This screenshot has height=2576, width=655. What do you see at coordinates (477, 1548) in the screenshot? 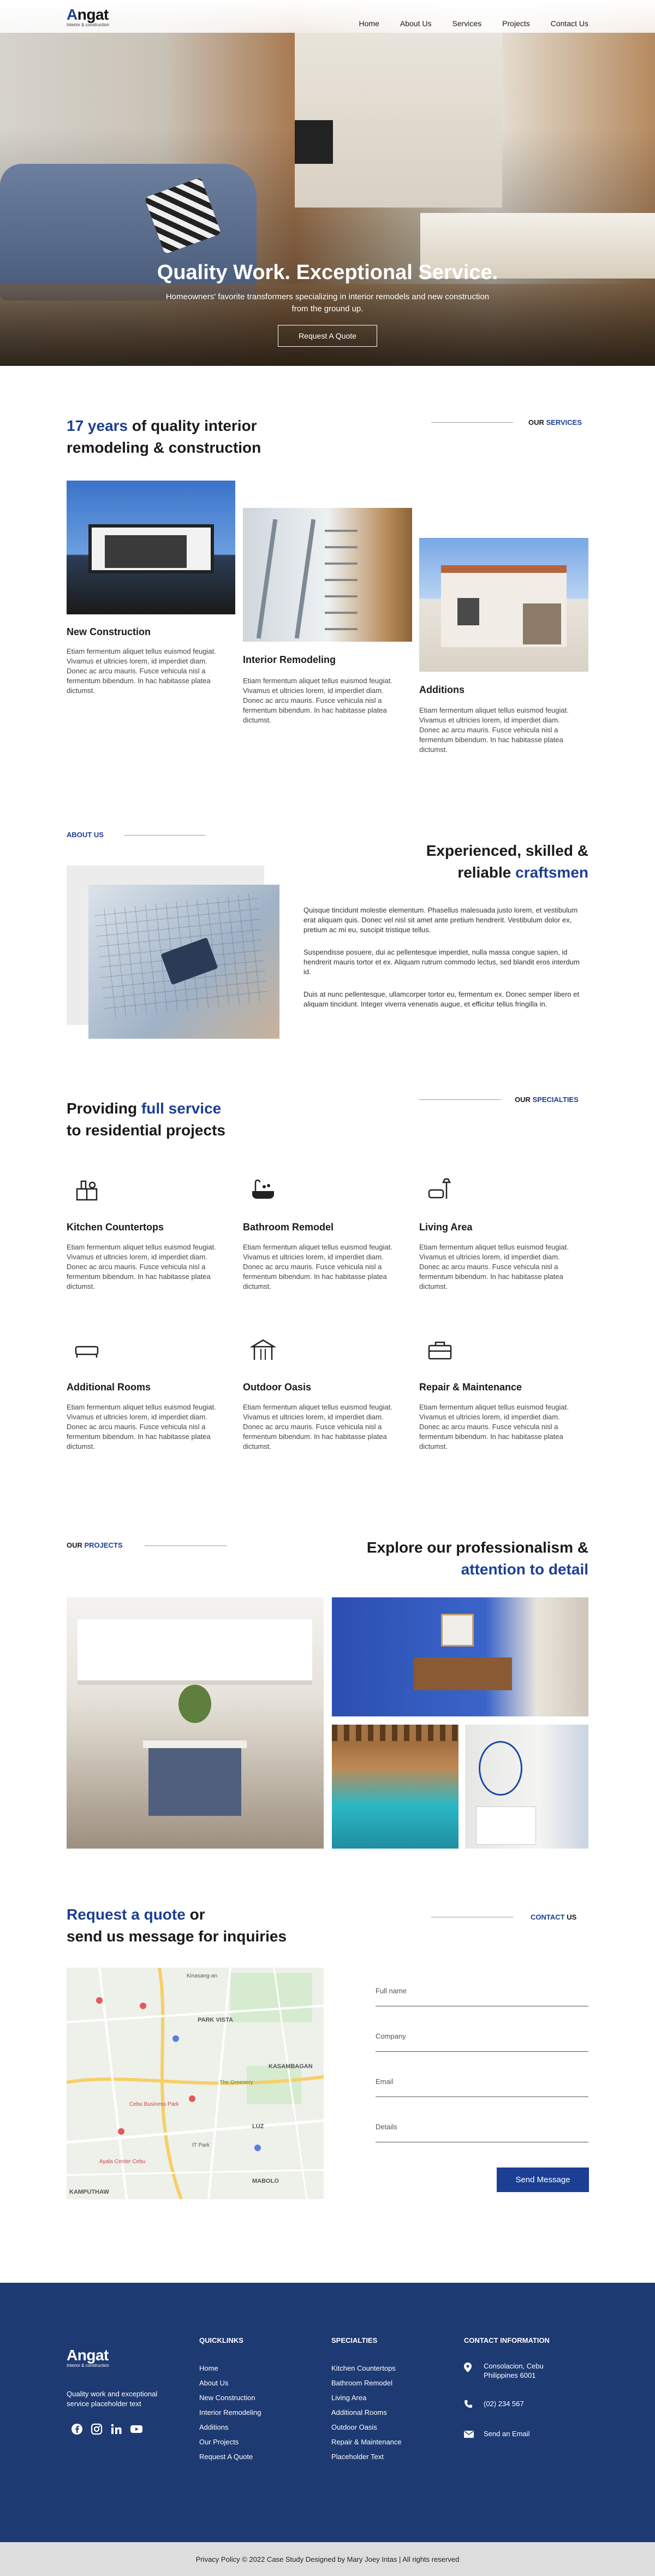
I see `projects-heading-line1: Explore our professionalism &` at bounding box center [477, 1548].